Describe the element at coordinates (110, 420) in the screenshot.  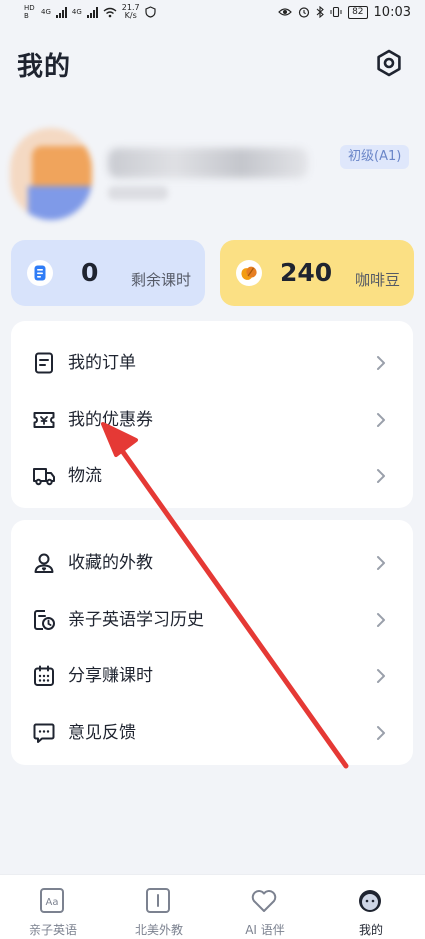
I see `menu-label-coupons: 我的优惠券` at that location.